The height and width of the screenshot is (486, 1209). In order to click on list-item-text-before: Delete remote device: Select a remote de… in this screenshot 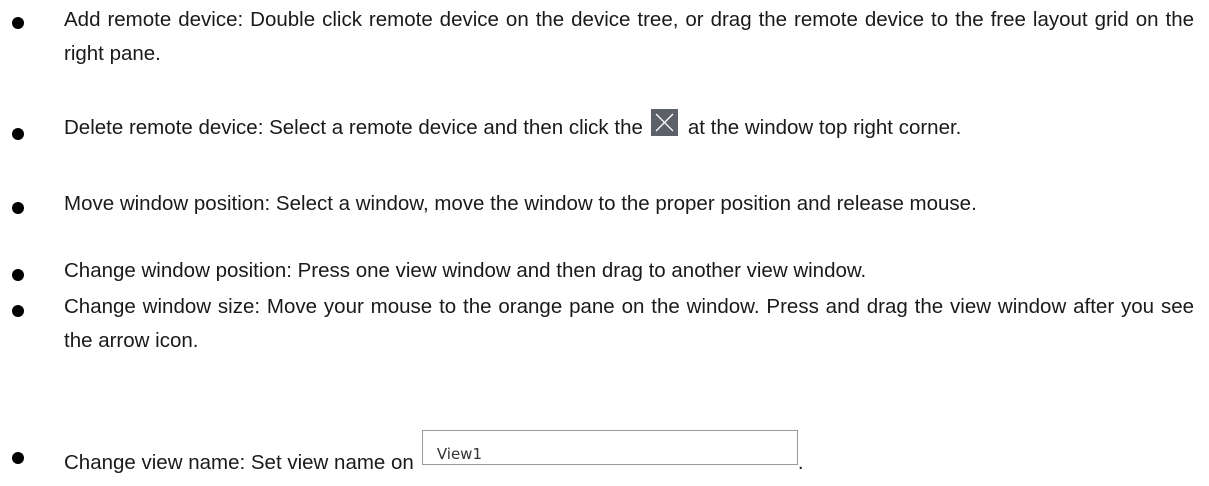, I will do `click(353, 127)`.